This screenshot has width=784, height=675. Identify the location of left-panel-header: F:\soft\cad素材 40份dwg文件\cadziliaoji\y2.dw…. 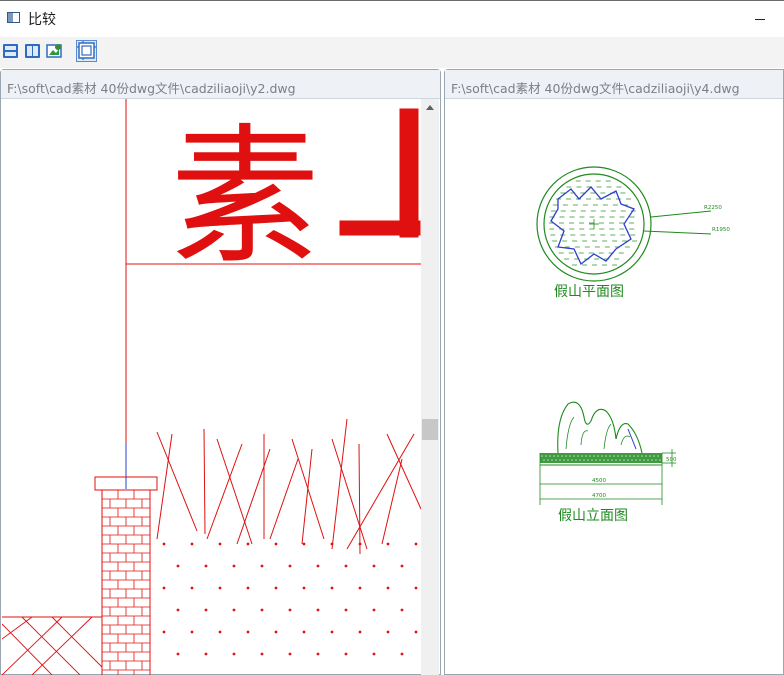
(220, 84).